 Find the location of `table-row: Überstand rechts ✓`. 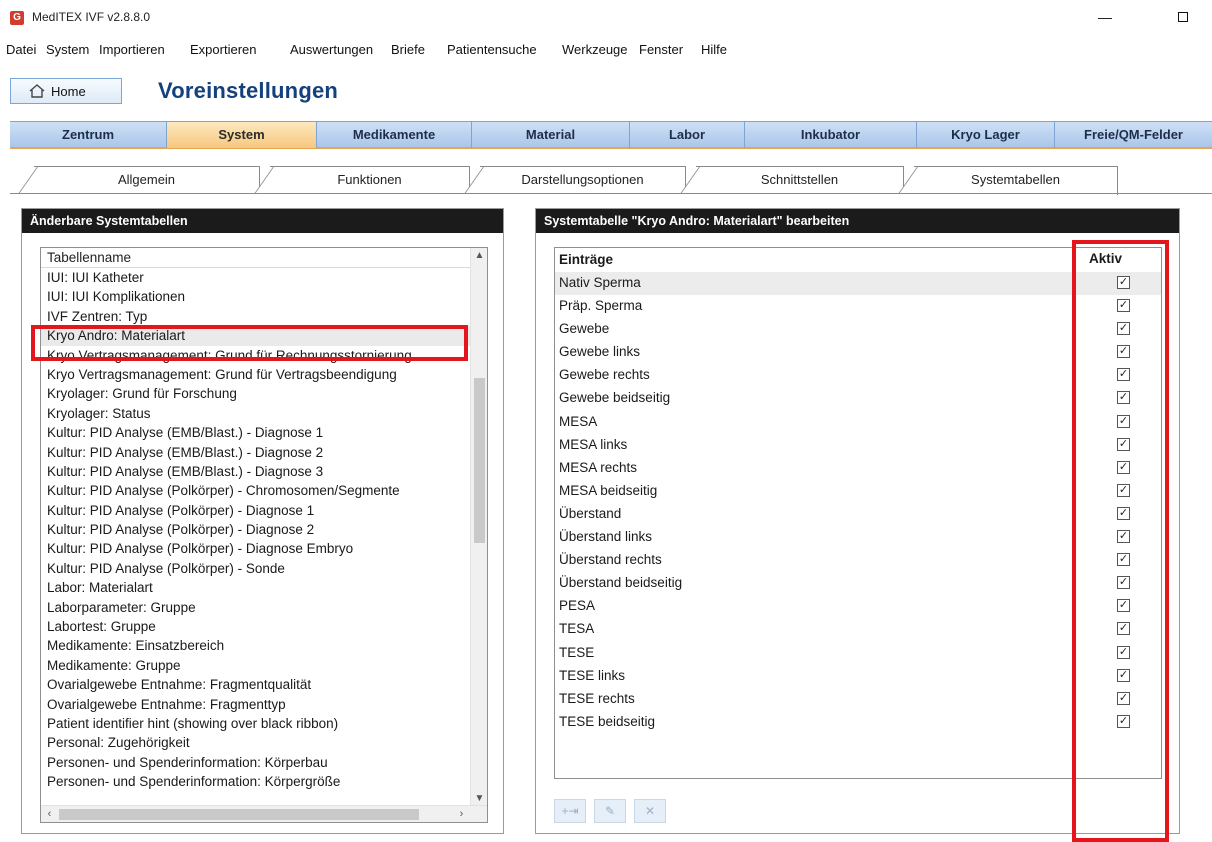

table-row: Überstand rechts ✓ is located at coordinates (858, 560).